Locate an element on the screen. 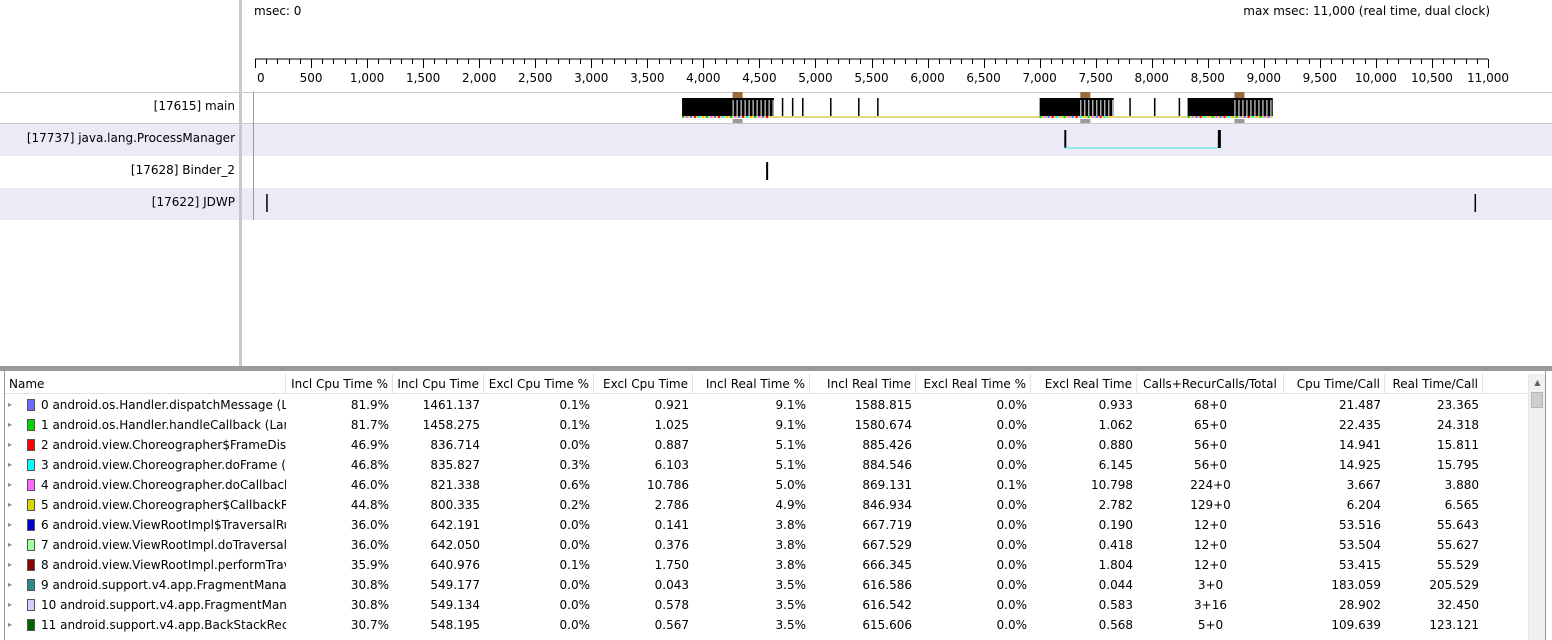 The image size is (1552, 640). column-header: Excl Real Time is located at coordinates (1084, 384).